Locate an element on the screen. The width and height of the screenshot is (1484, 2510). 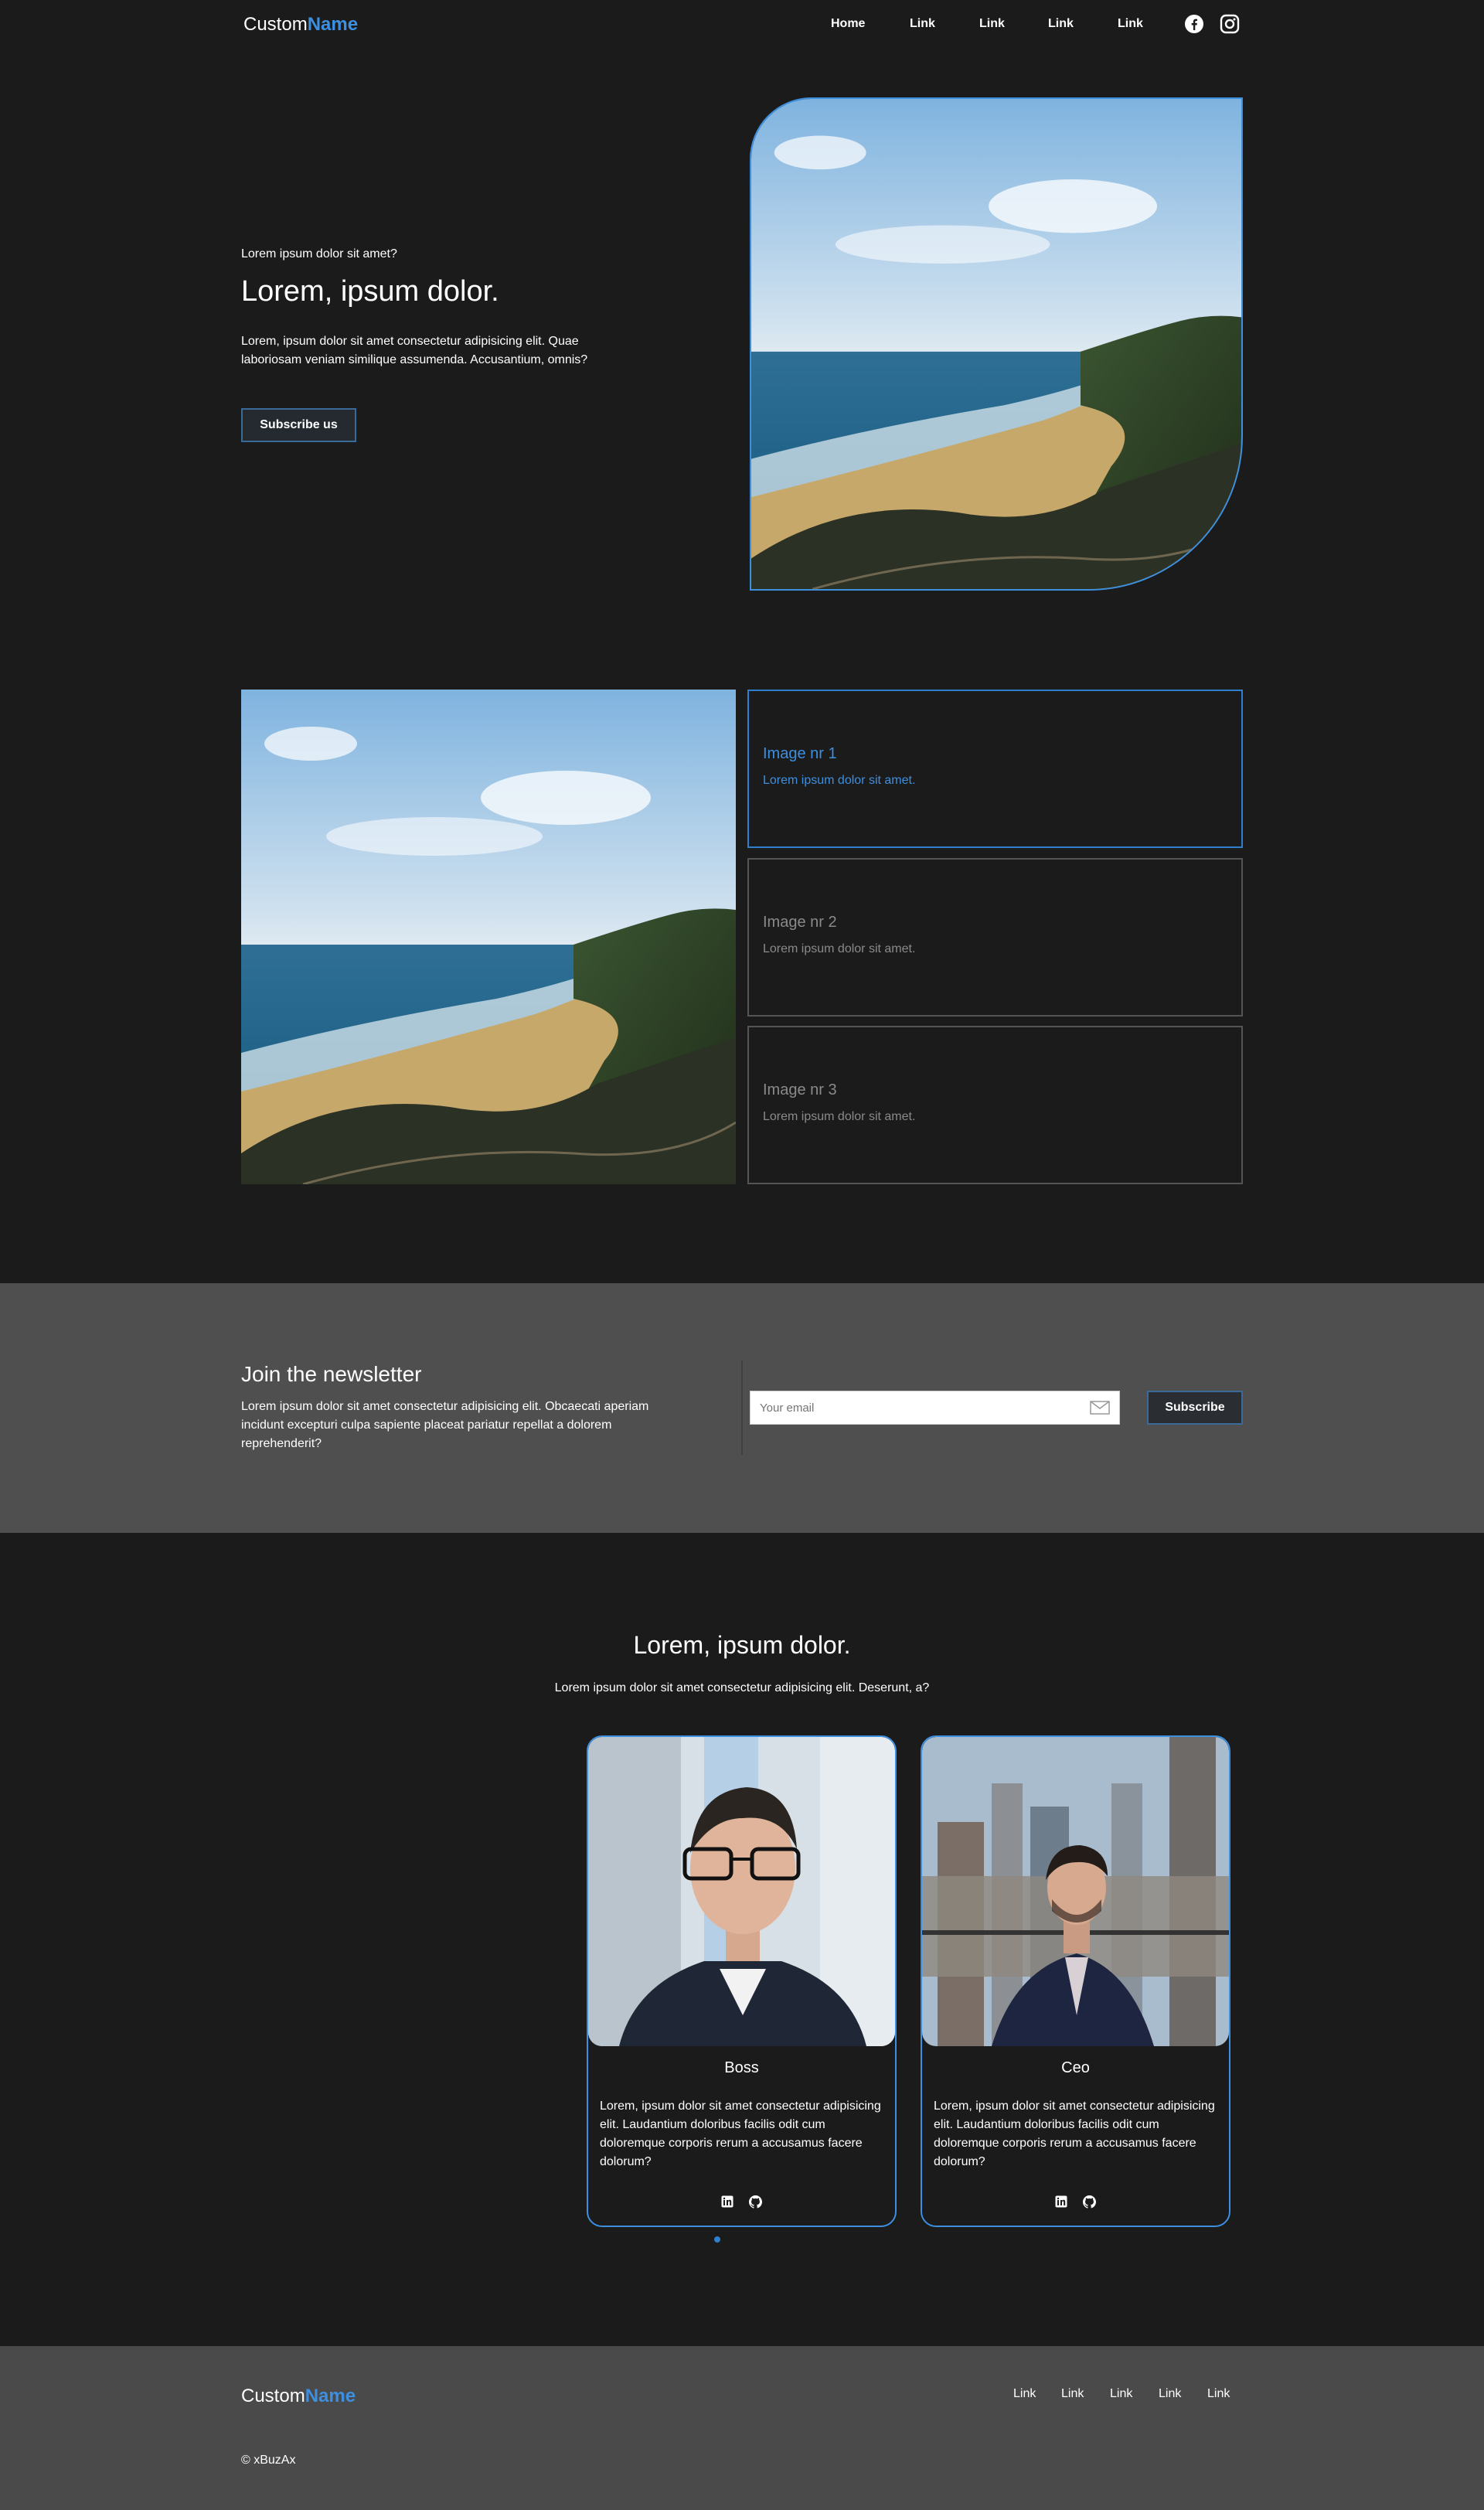
team-photo-ceo is located at coordinates (1075, 1891).